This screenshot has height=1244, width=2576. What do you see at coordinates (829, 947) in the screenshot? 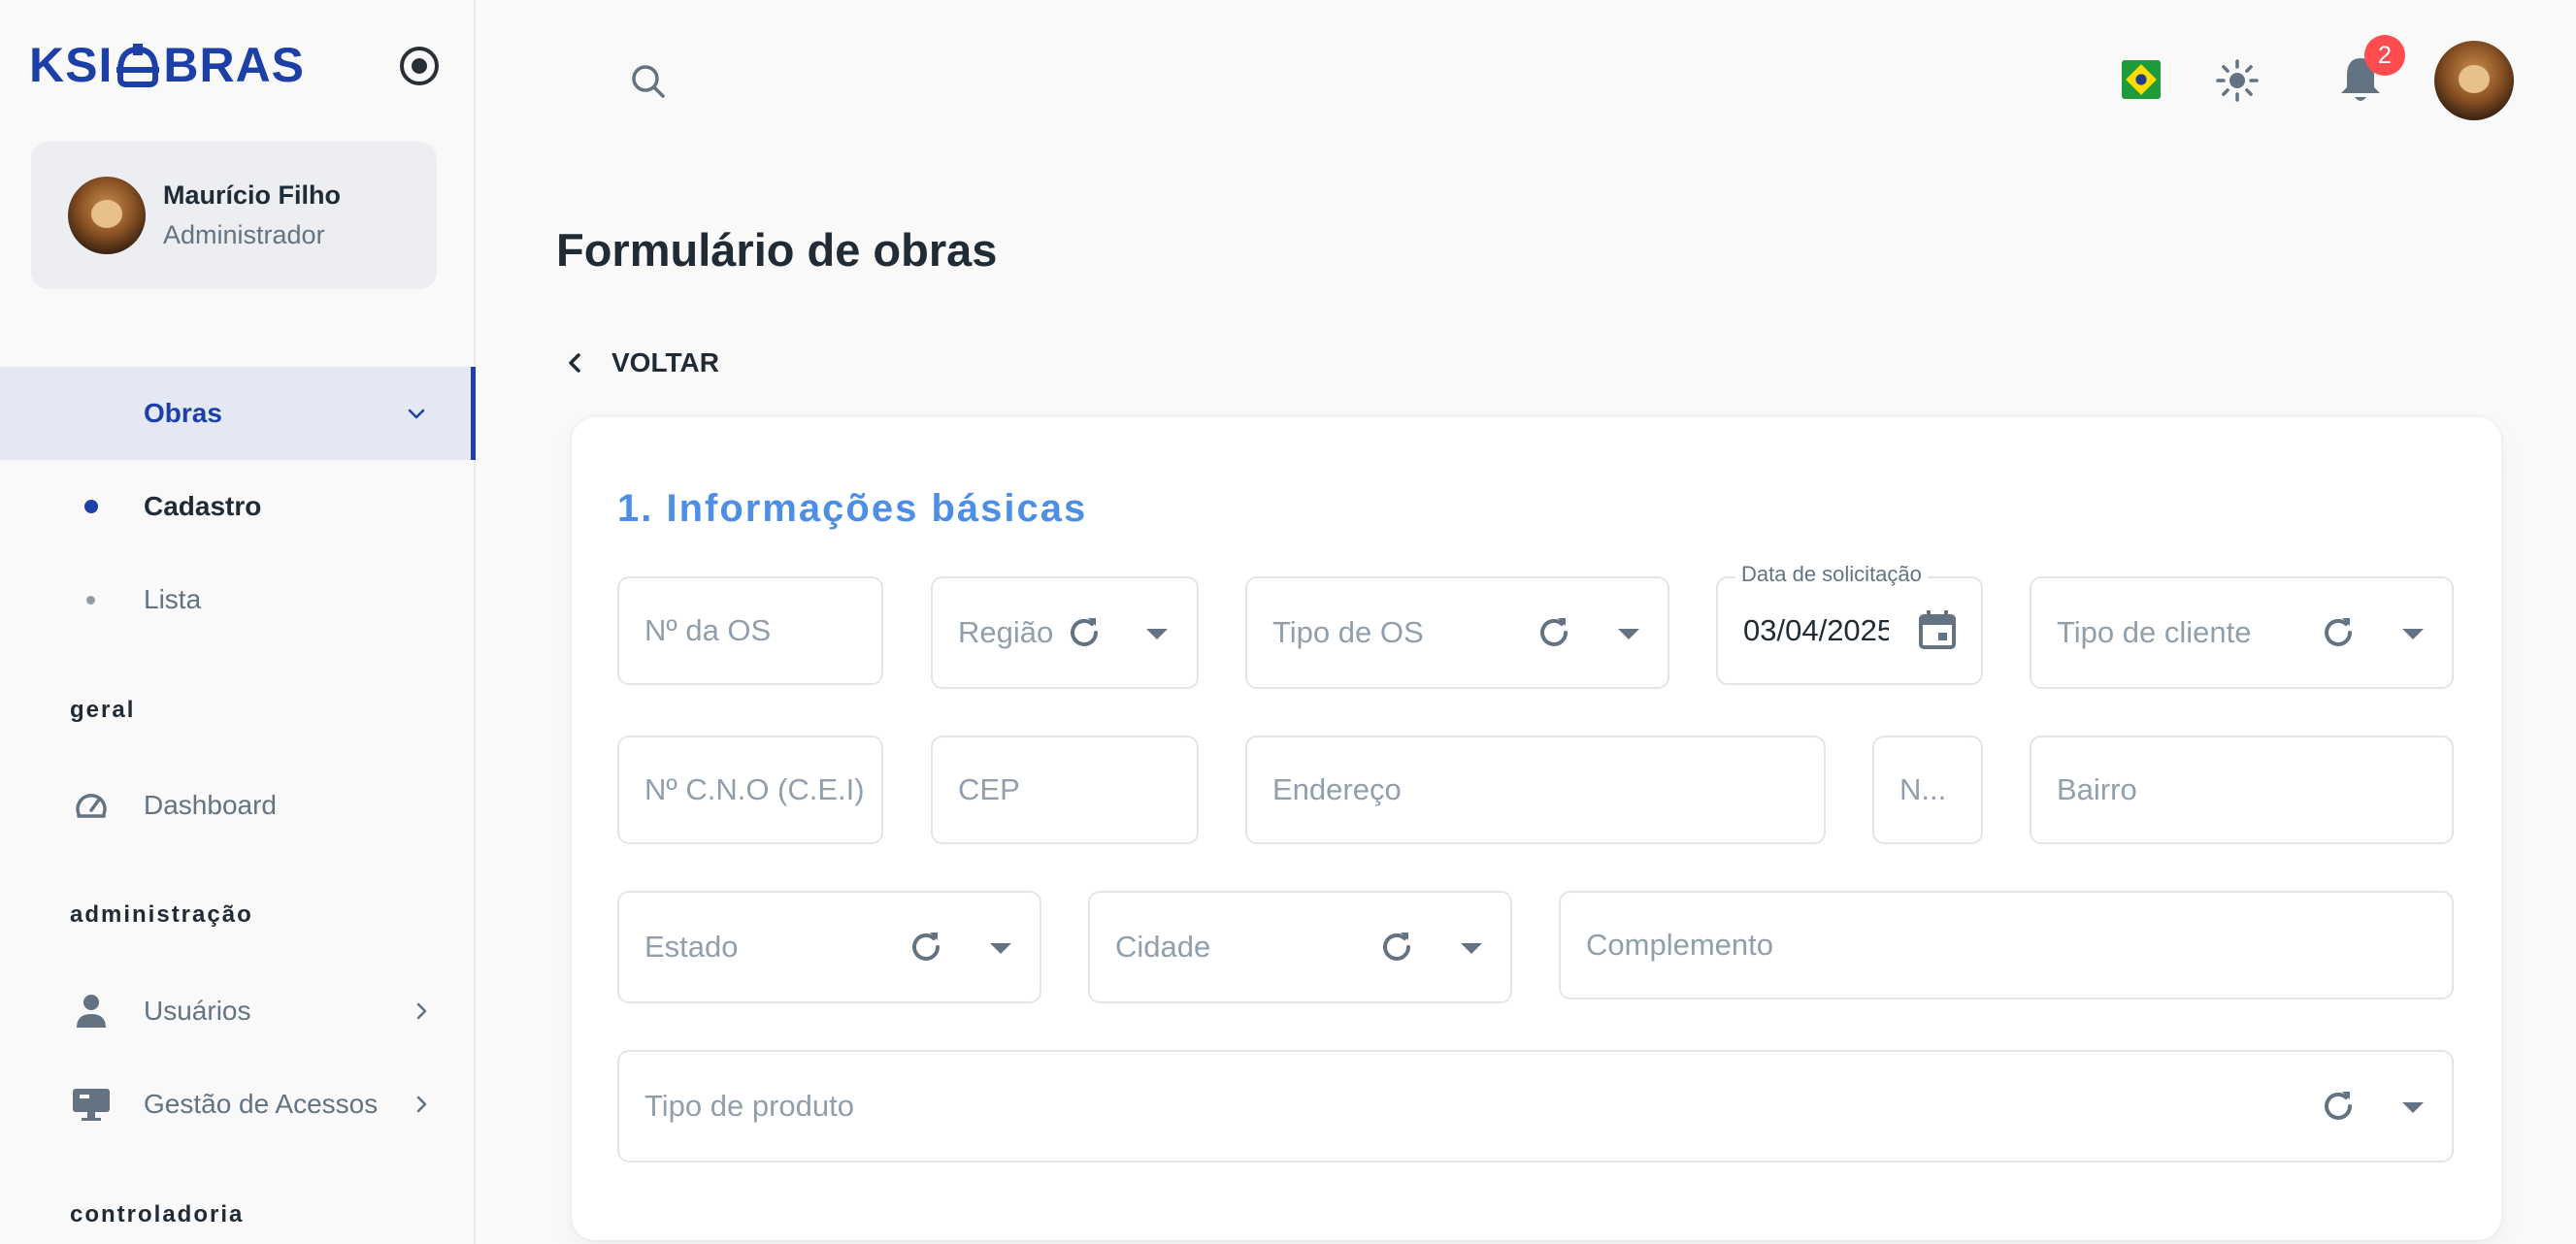
I see `estado-select: Estado` at bounding box center [829, 947].